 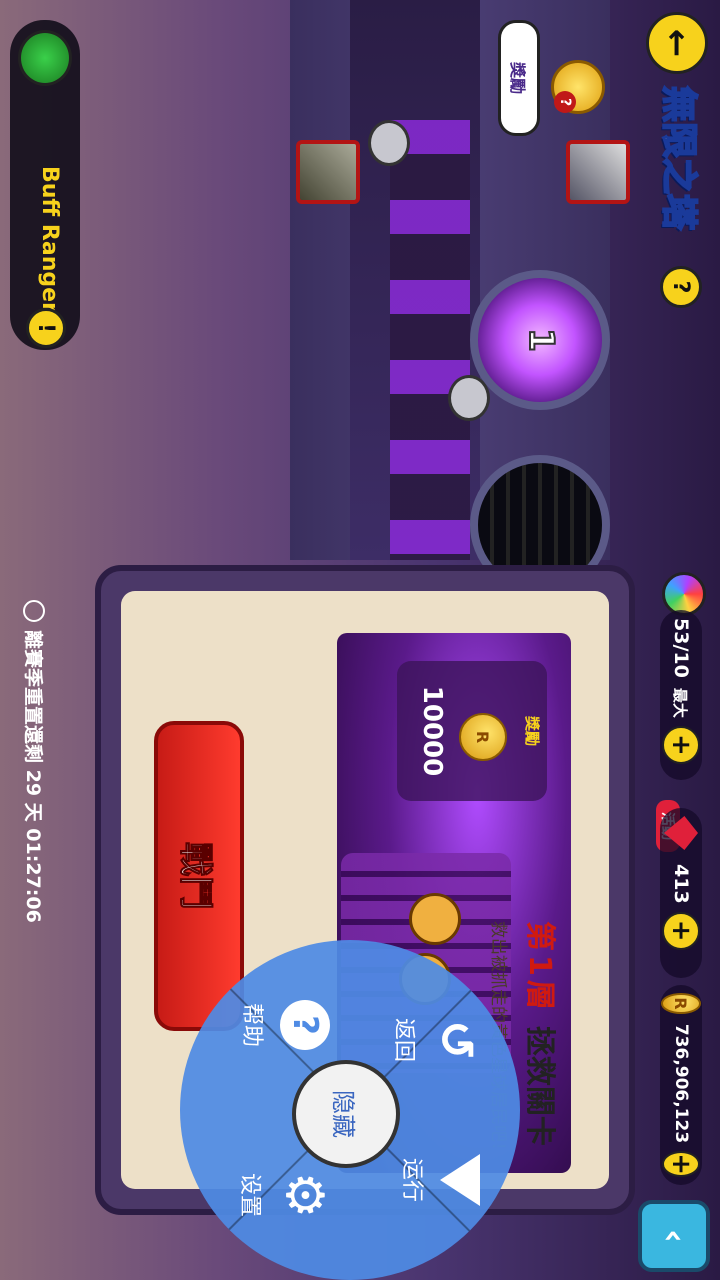 I want to click on floating-radial-menu: ↺ 返回 运行 ? 帮助 ⚙ 设置 隐藏, so click(x=350, y=1110).